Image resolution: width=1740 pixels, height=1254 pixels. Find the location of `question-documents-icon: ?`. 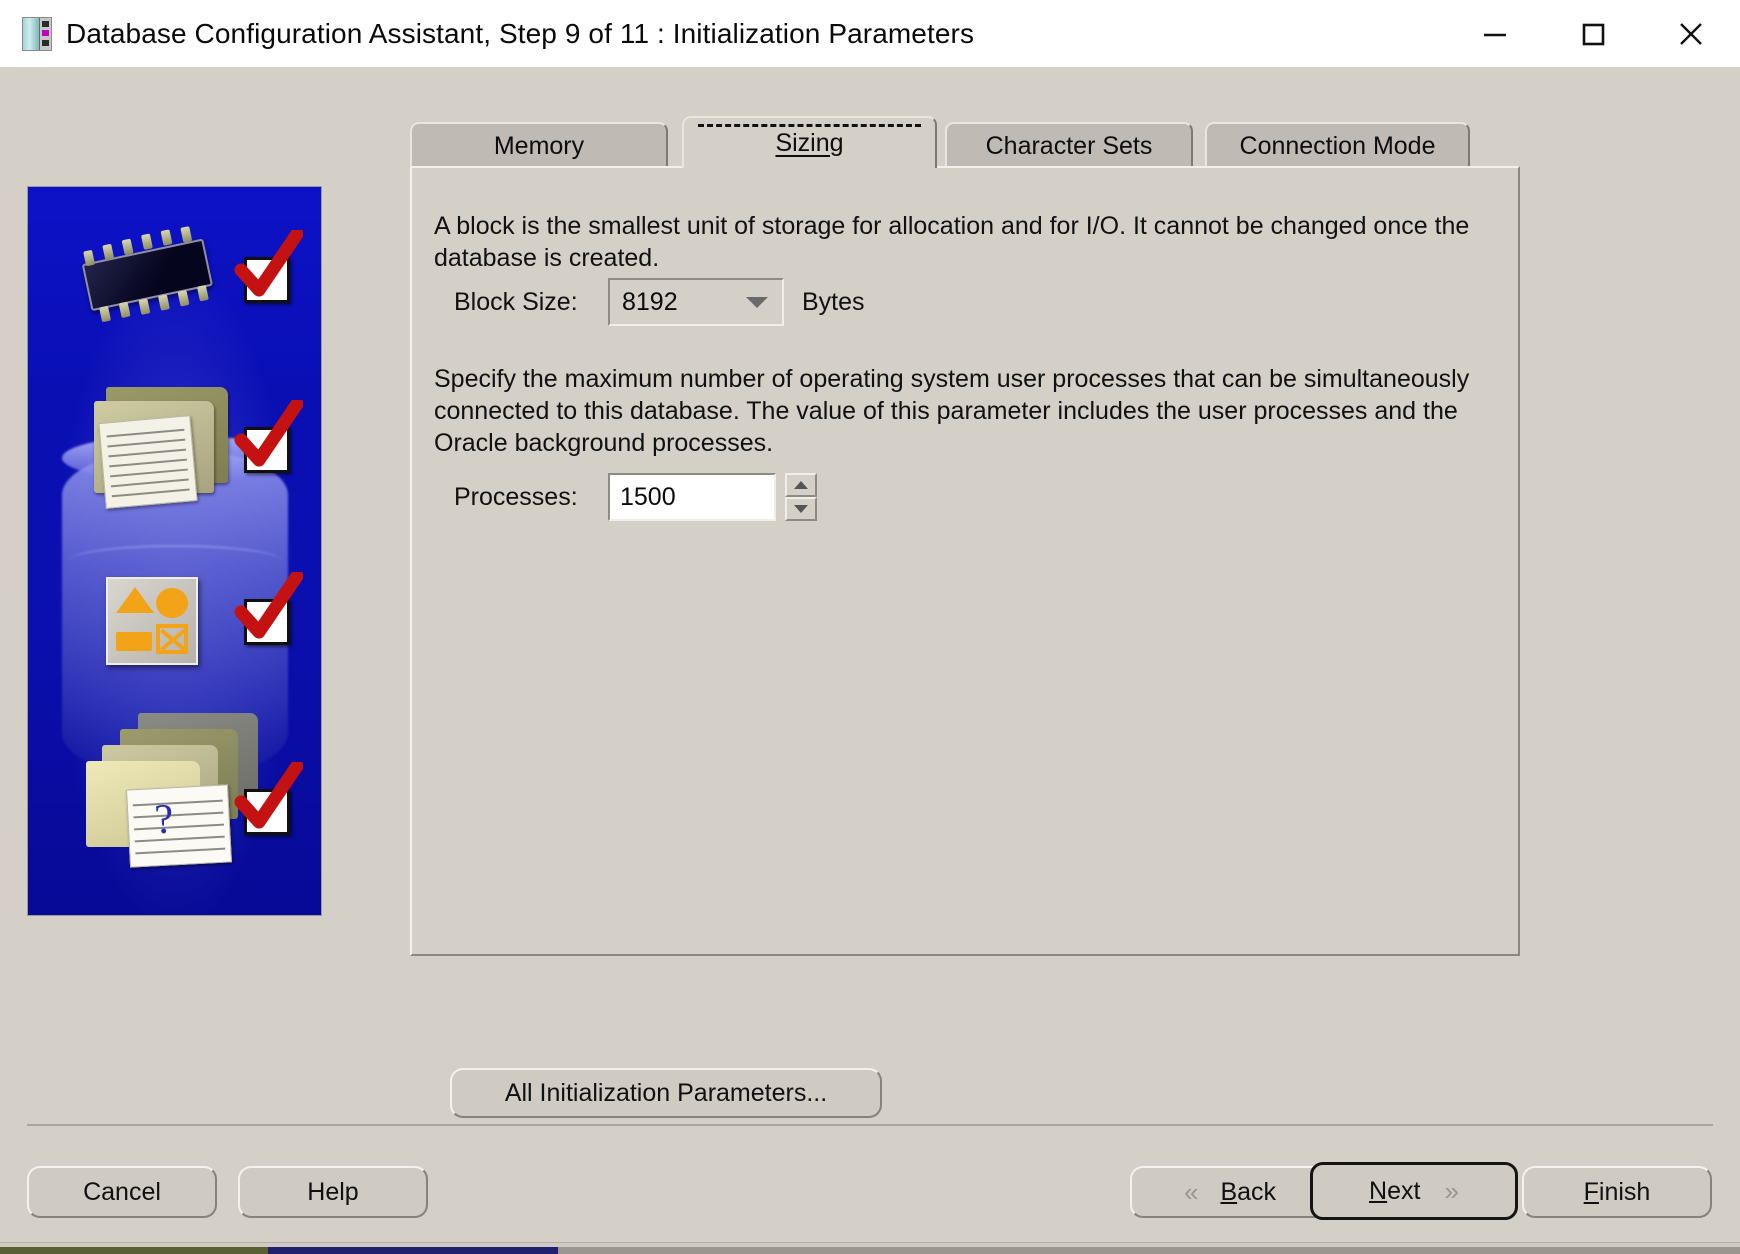

question-documents-icon: ? is located at coordinates (167, 783).